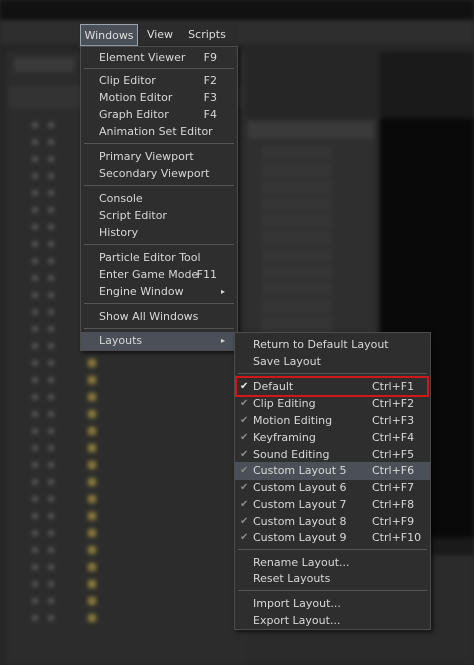 This screenshot has height=665, width=474. I want to click on menu-item-layout-custom-5: ✔ Custom Layout 5 Ctrl+F6, so click(332, 471).